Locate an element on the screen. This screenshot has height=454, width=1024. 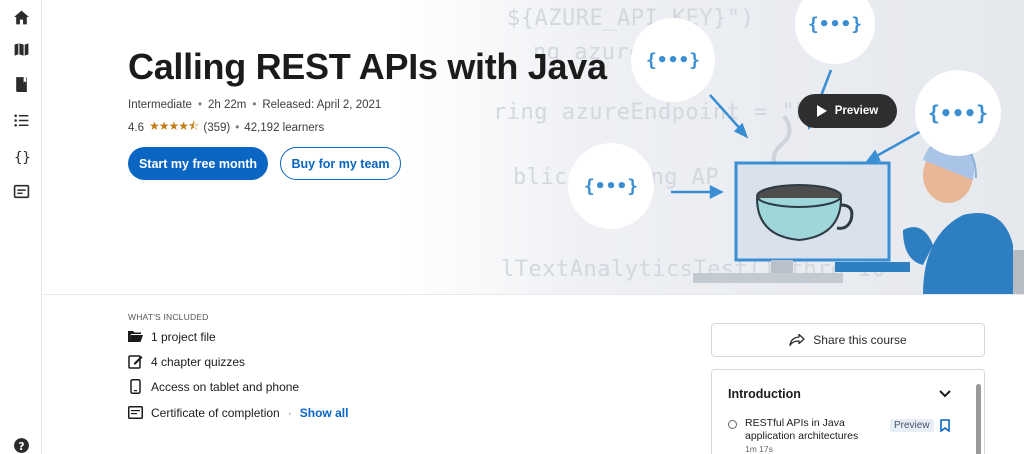
list-icon is located at coordinates (21, 120).